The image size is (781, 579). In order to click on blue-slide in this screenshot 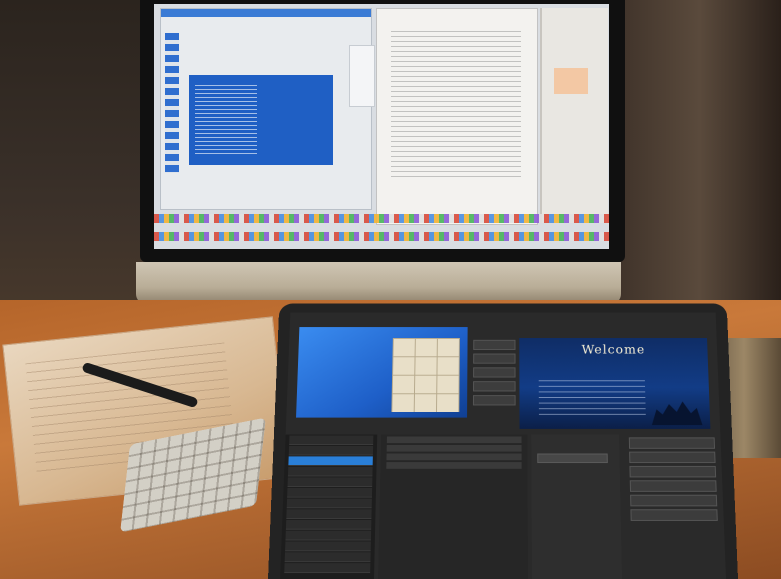, I will do `click(261, 120)`.